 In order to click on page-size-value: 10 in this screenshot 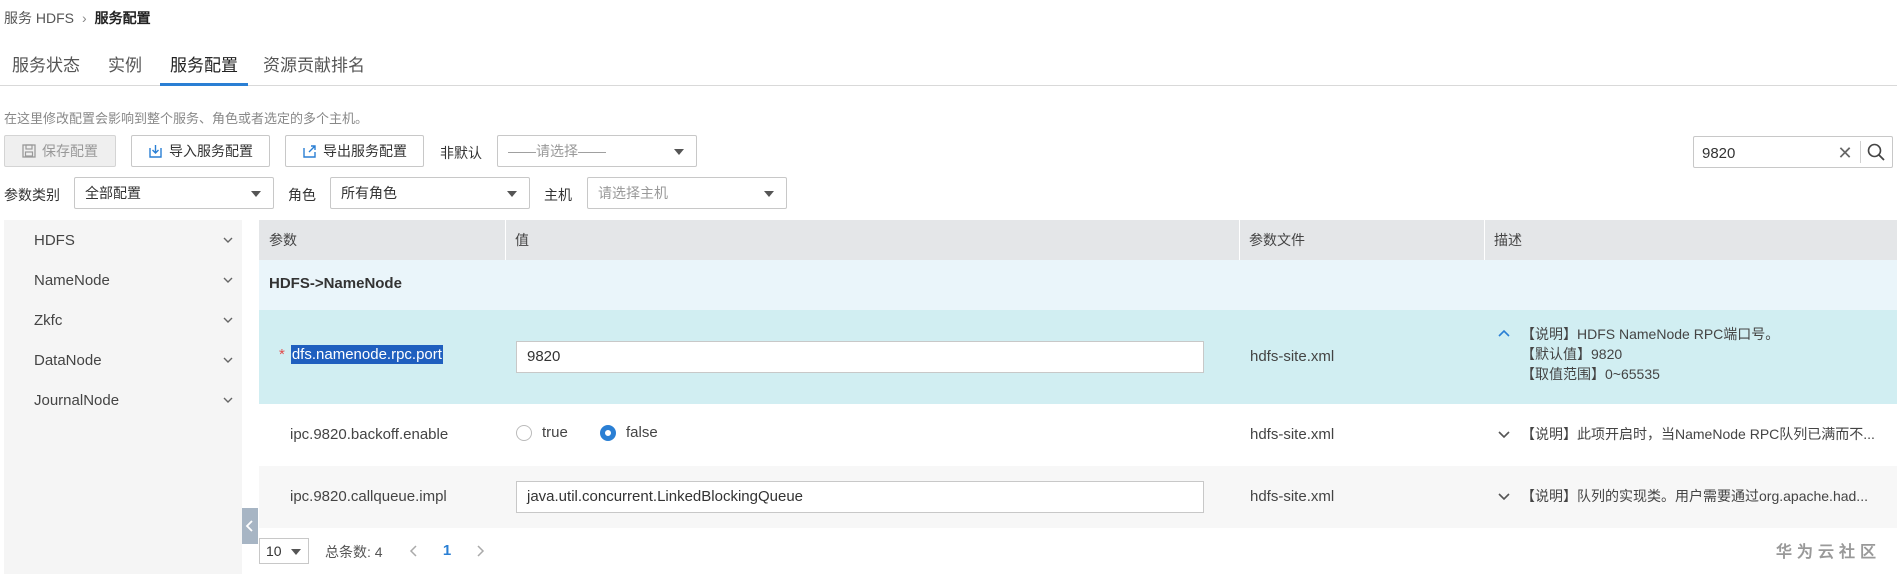, I will do `click(274, 551)`.